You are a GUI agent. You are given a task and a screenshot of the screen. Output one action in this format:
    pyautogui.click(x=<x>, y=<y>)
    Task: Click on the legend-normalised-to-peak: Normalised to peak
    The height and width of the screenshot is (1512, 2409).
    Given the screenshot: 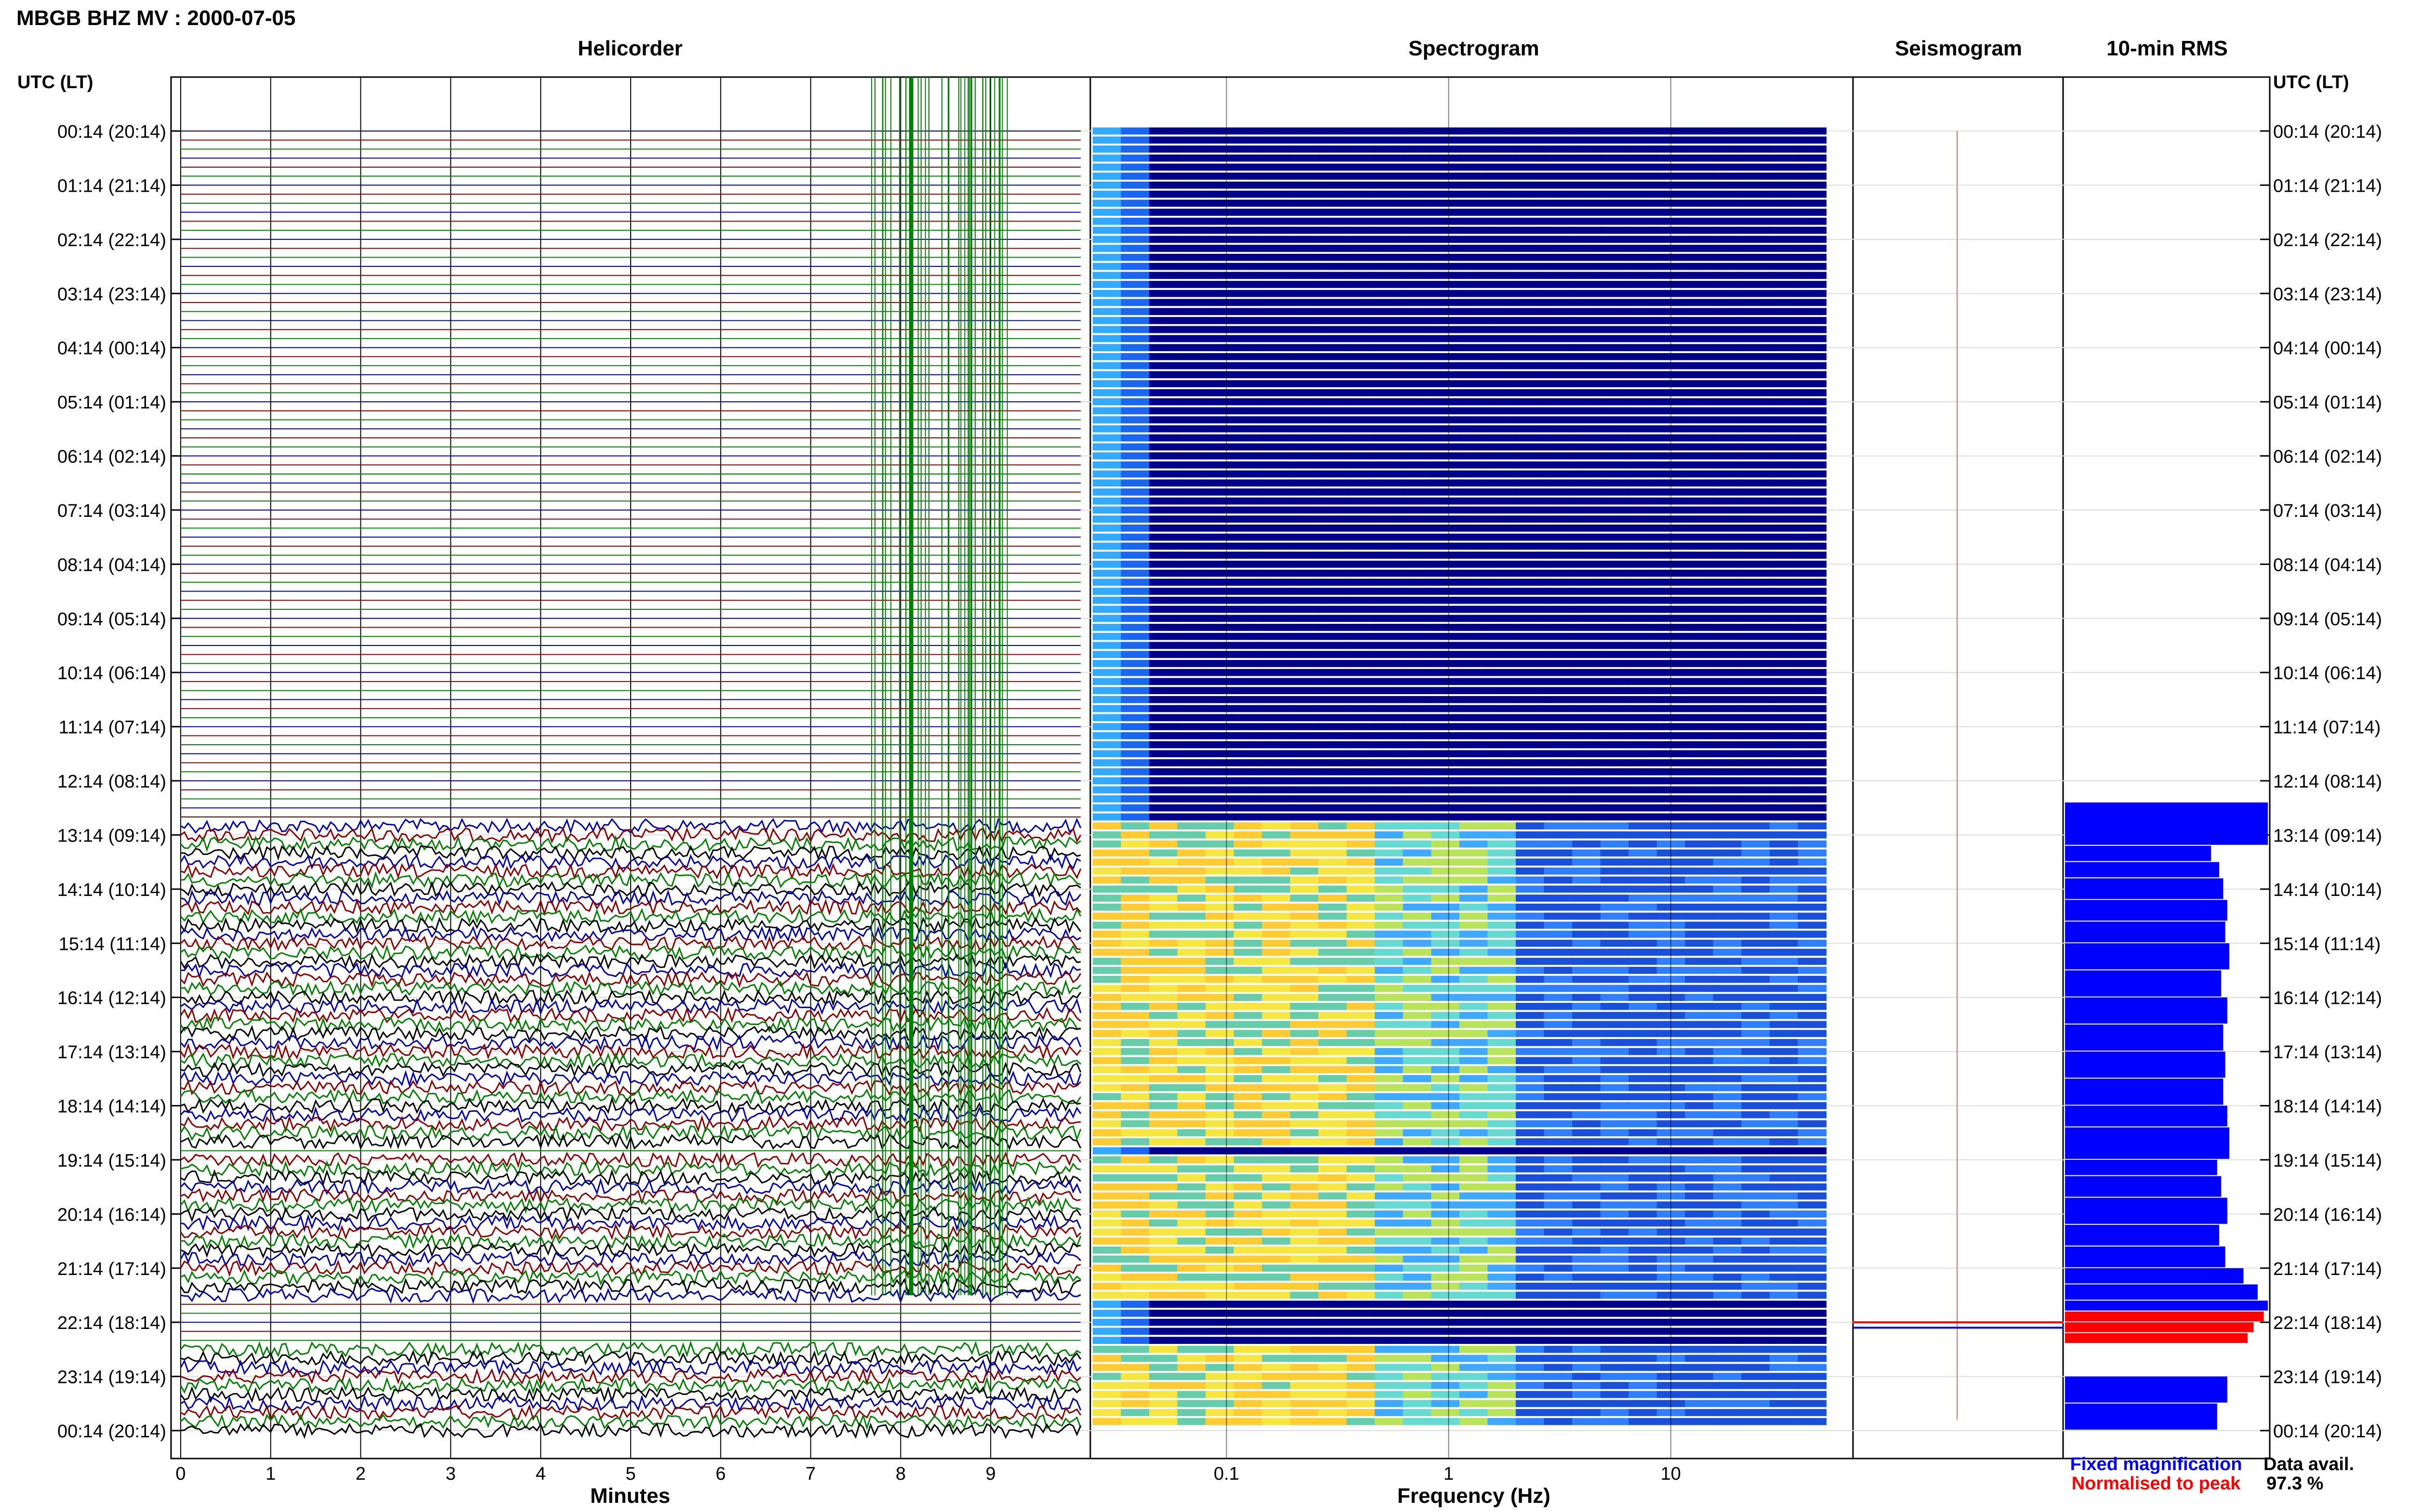 What is the action you would take?
    pyautogui.click(x=2156, y=1483)
    